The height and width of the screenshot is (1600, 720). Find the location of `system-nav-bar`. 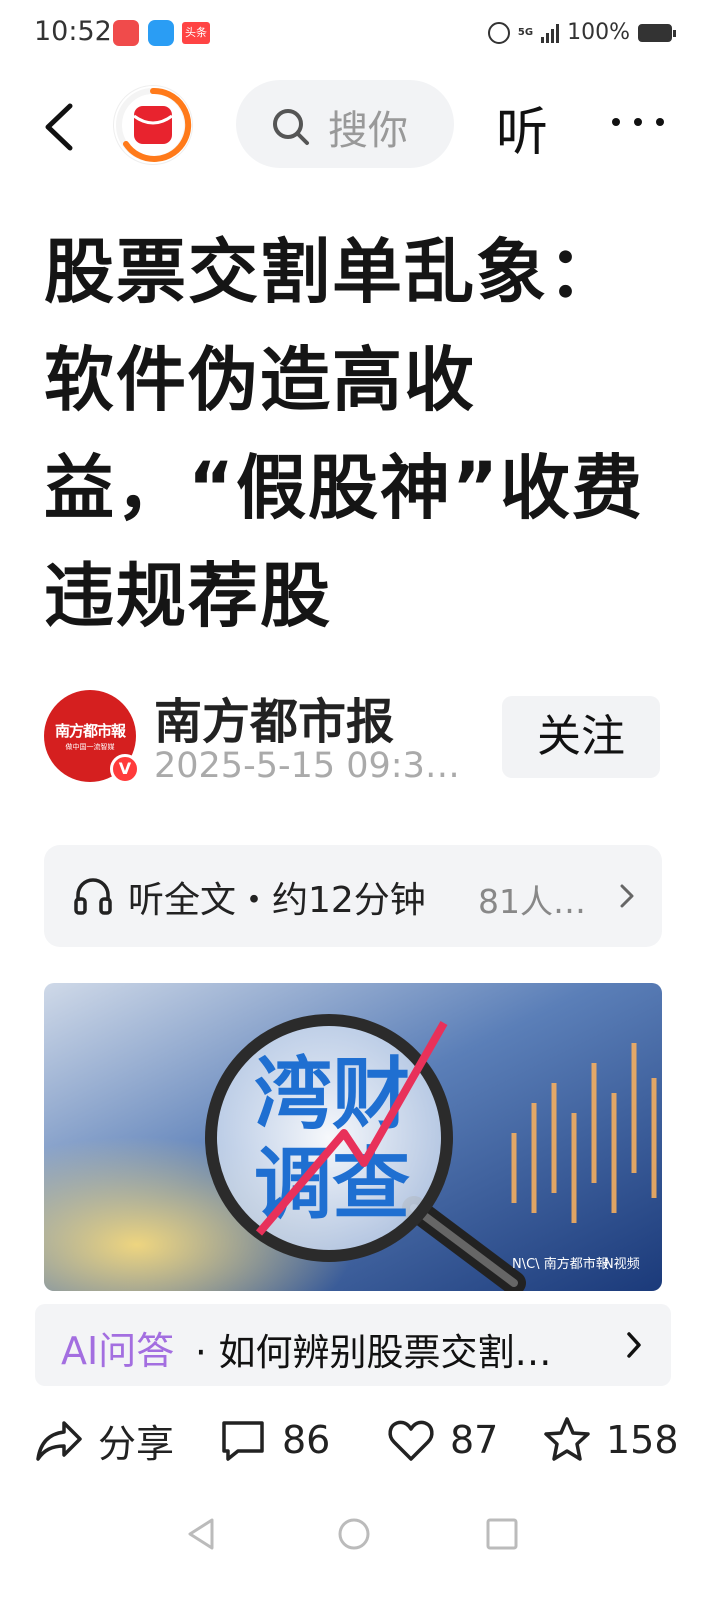

system-nav-bar is located at coordinates (360, 1550).